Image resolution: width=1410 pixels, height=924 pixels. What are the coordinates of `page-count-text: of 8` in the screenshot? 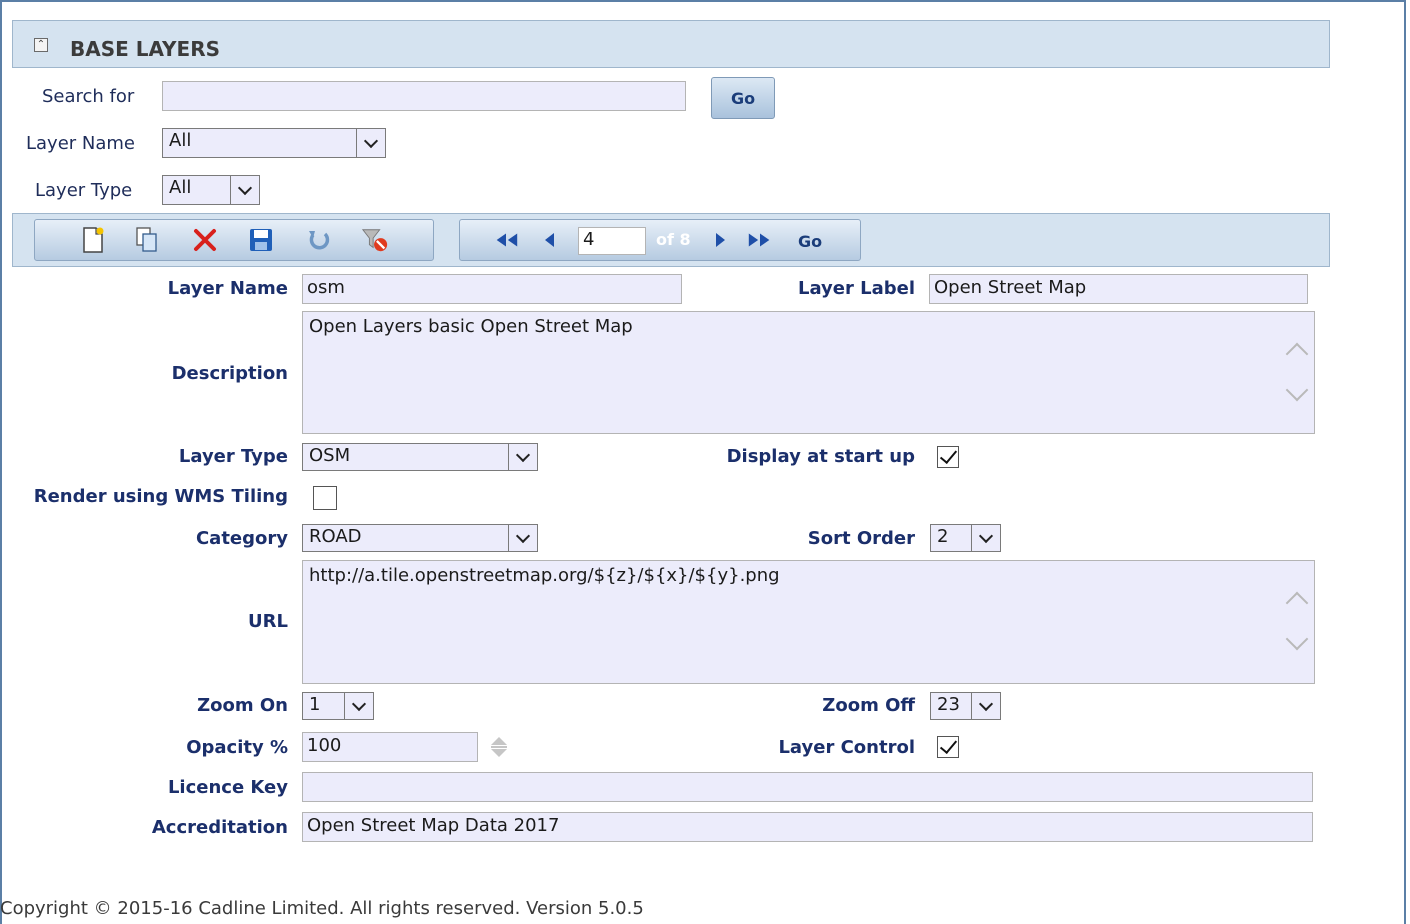 It's located at (673, 239).